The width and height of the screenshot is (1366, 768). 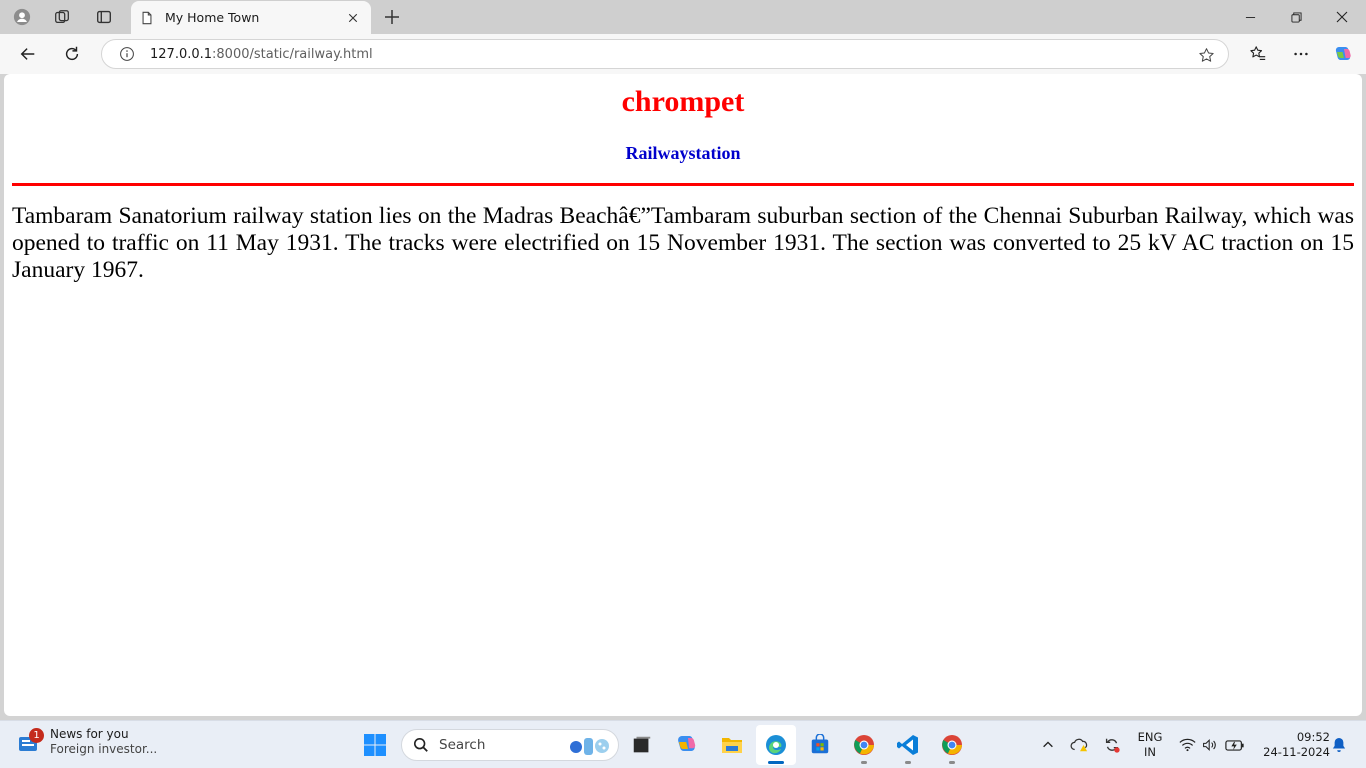 I want to click on news-badge: 1, so click(x=36, y=735).